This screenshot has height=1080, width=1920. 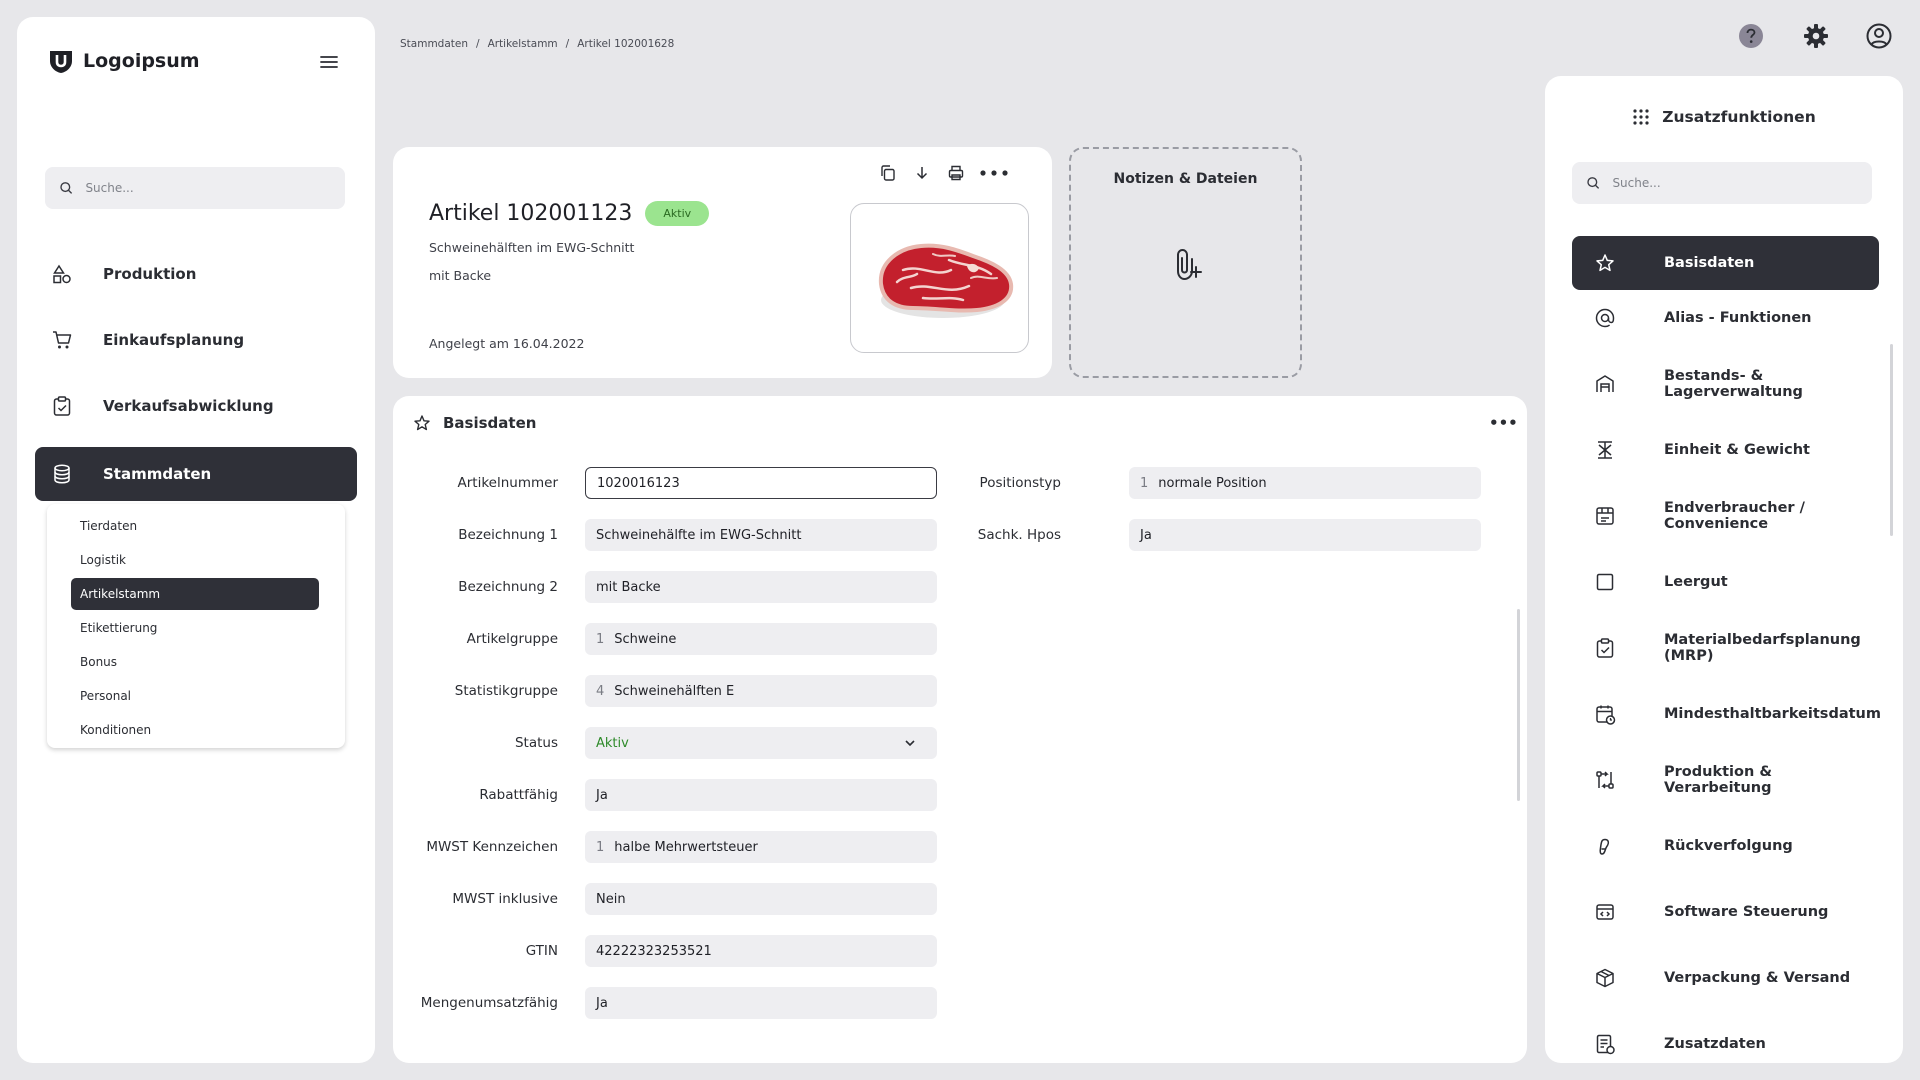 What do you see at coordinates (761, 743) in the screenshot?
I see `status-select: Aktiv` at bounding box center [761, 743].